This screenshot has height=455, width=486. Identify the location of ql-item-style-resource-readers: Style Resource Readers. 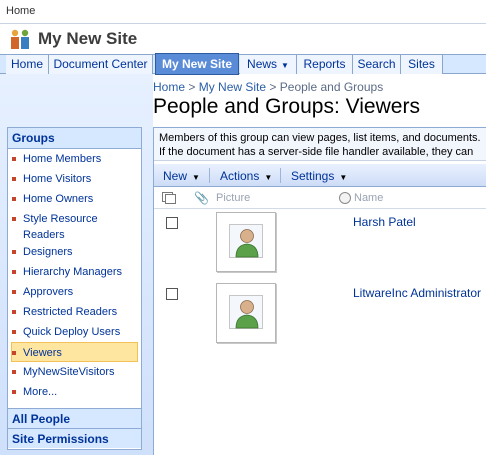
(74, 225).